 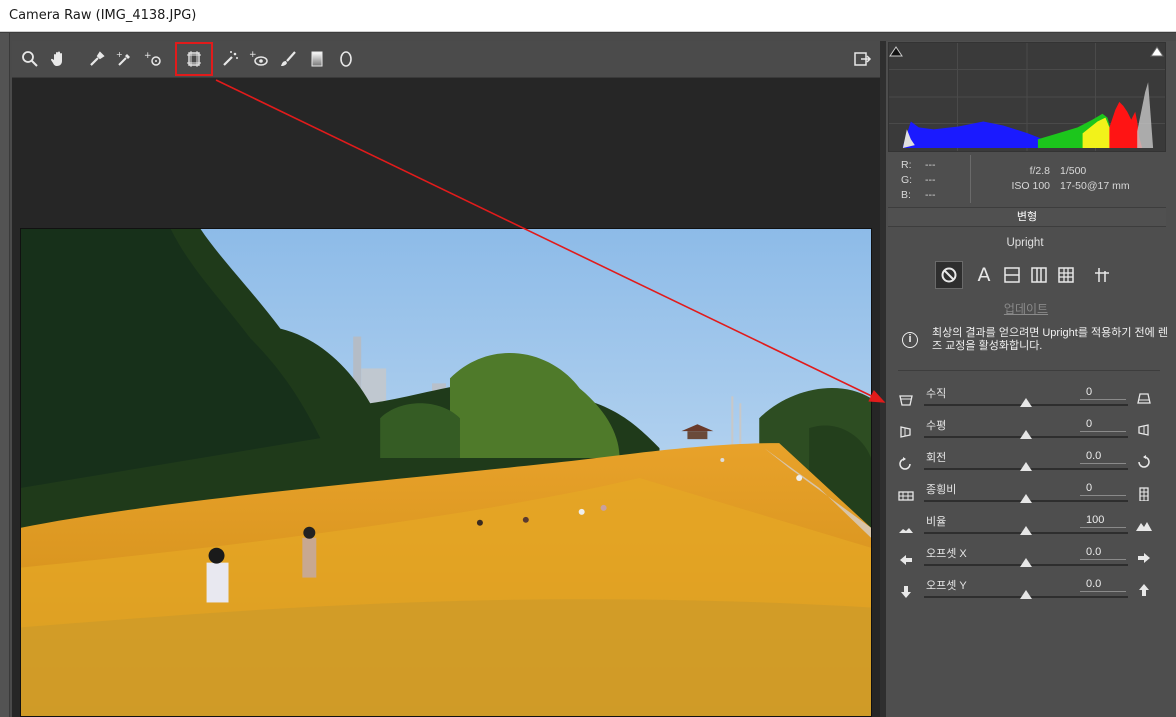 I want to click on vertical-icon, so click(x=1039, y=275).